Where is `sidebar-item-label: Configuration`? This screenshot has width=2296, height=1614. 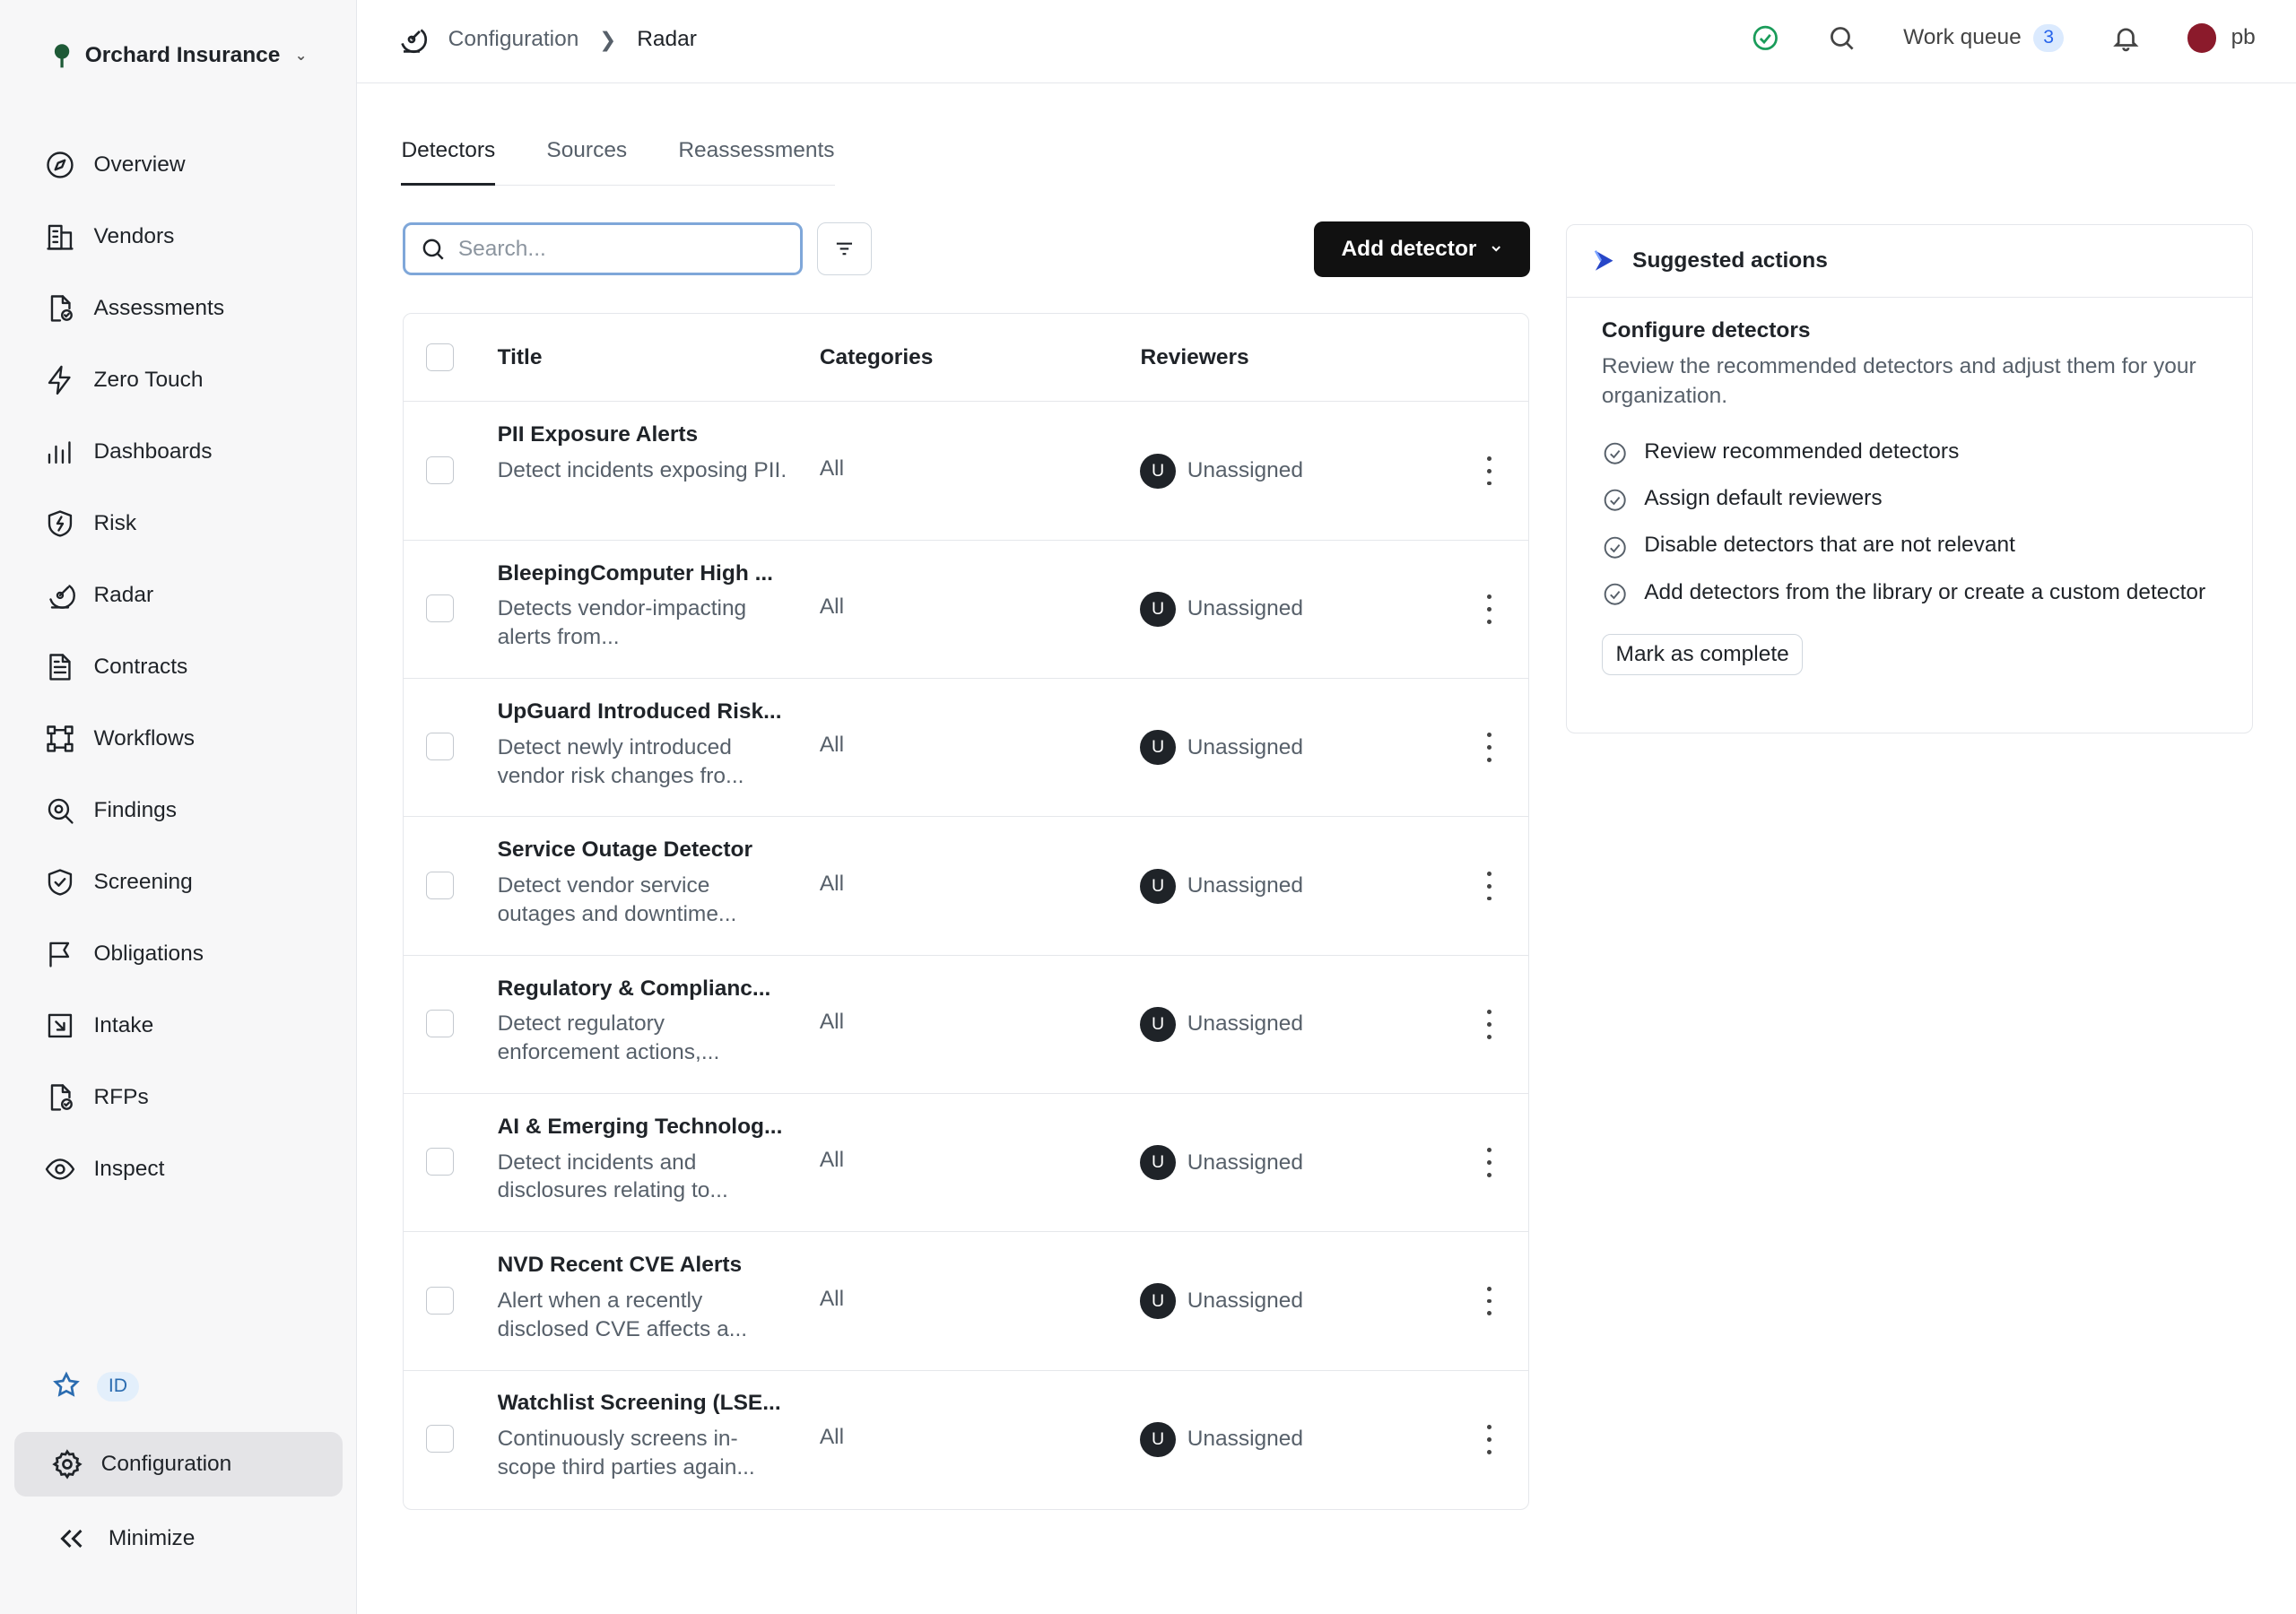 sidebar-item-label: Configuration is located at coordinates (166, 1463).